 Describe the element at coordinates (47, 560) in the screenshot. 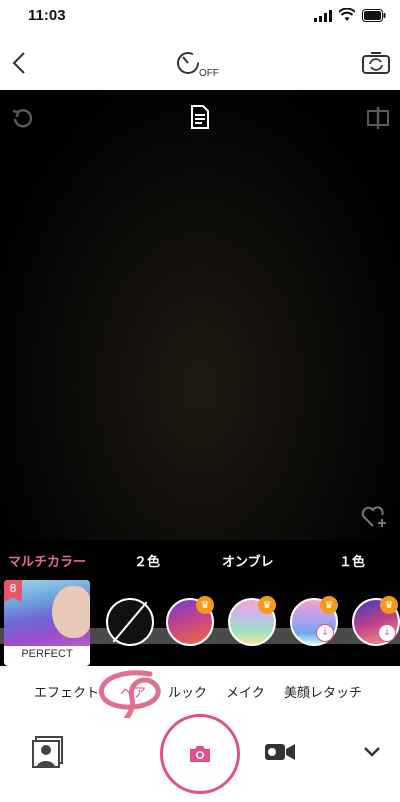

I see `category-multicolor: マルチカラー` at that location.